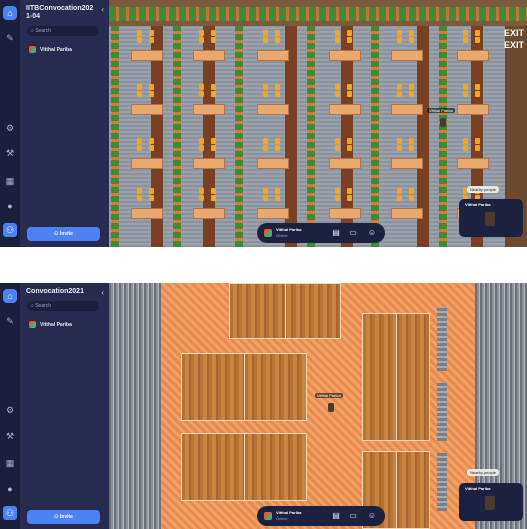  What do you see at coordinates (282, 235) in the screenshot?
I see `dock-status: Online` at bounding box center [282, 235].